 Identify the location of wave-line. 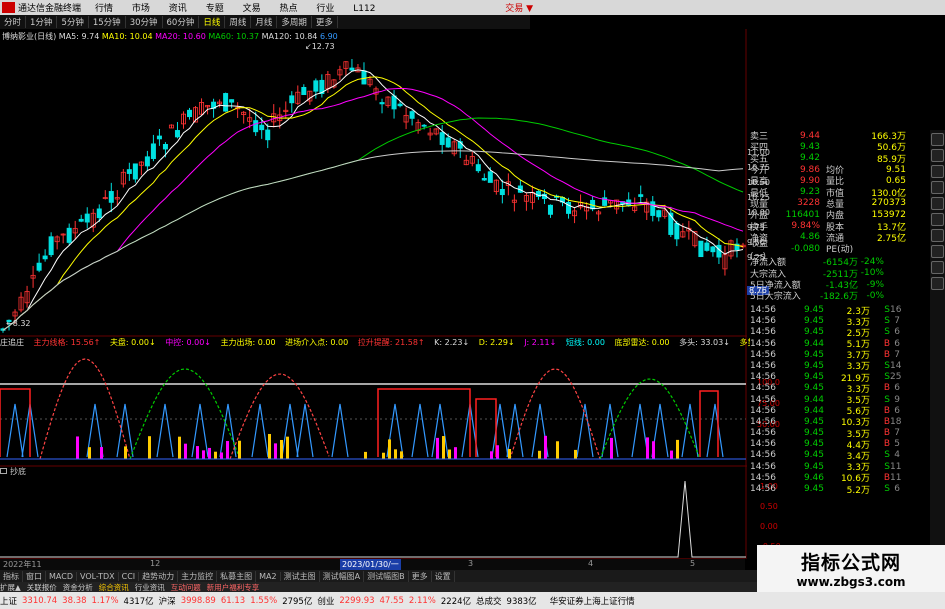
(85, 409).